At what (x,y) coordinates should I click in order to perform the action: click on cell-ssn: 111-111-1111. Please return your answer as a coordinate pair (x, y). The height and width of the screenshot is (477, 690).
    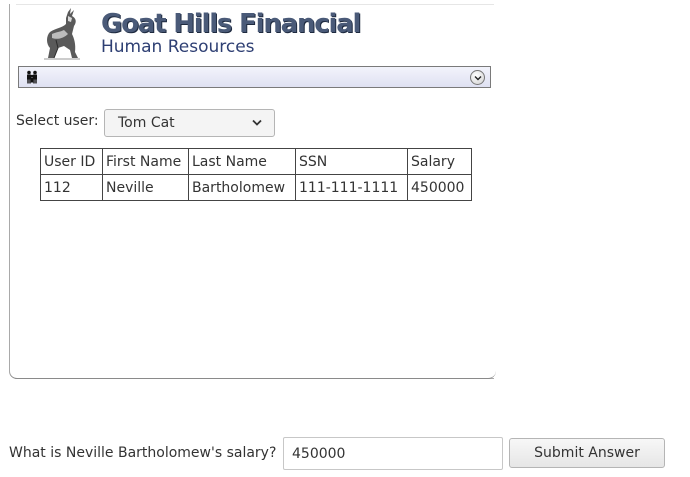
    Looking at the image, I should click on (351, 187).